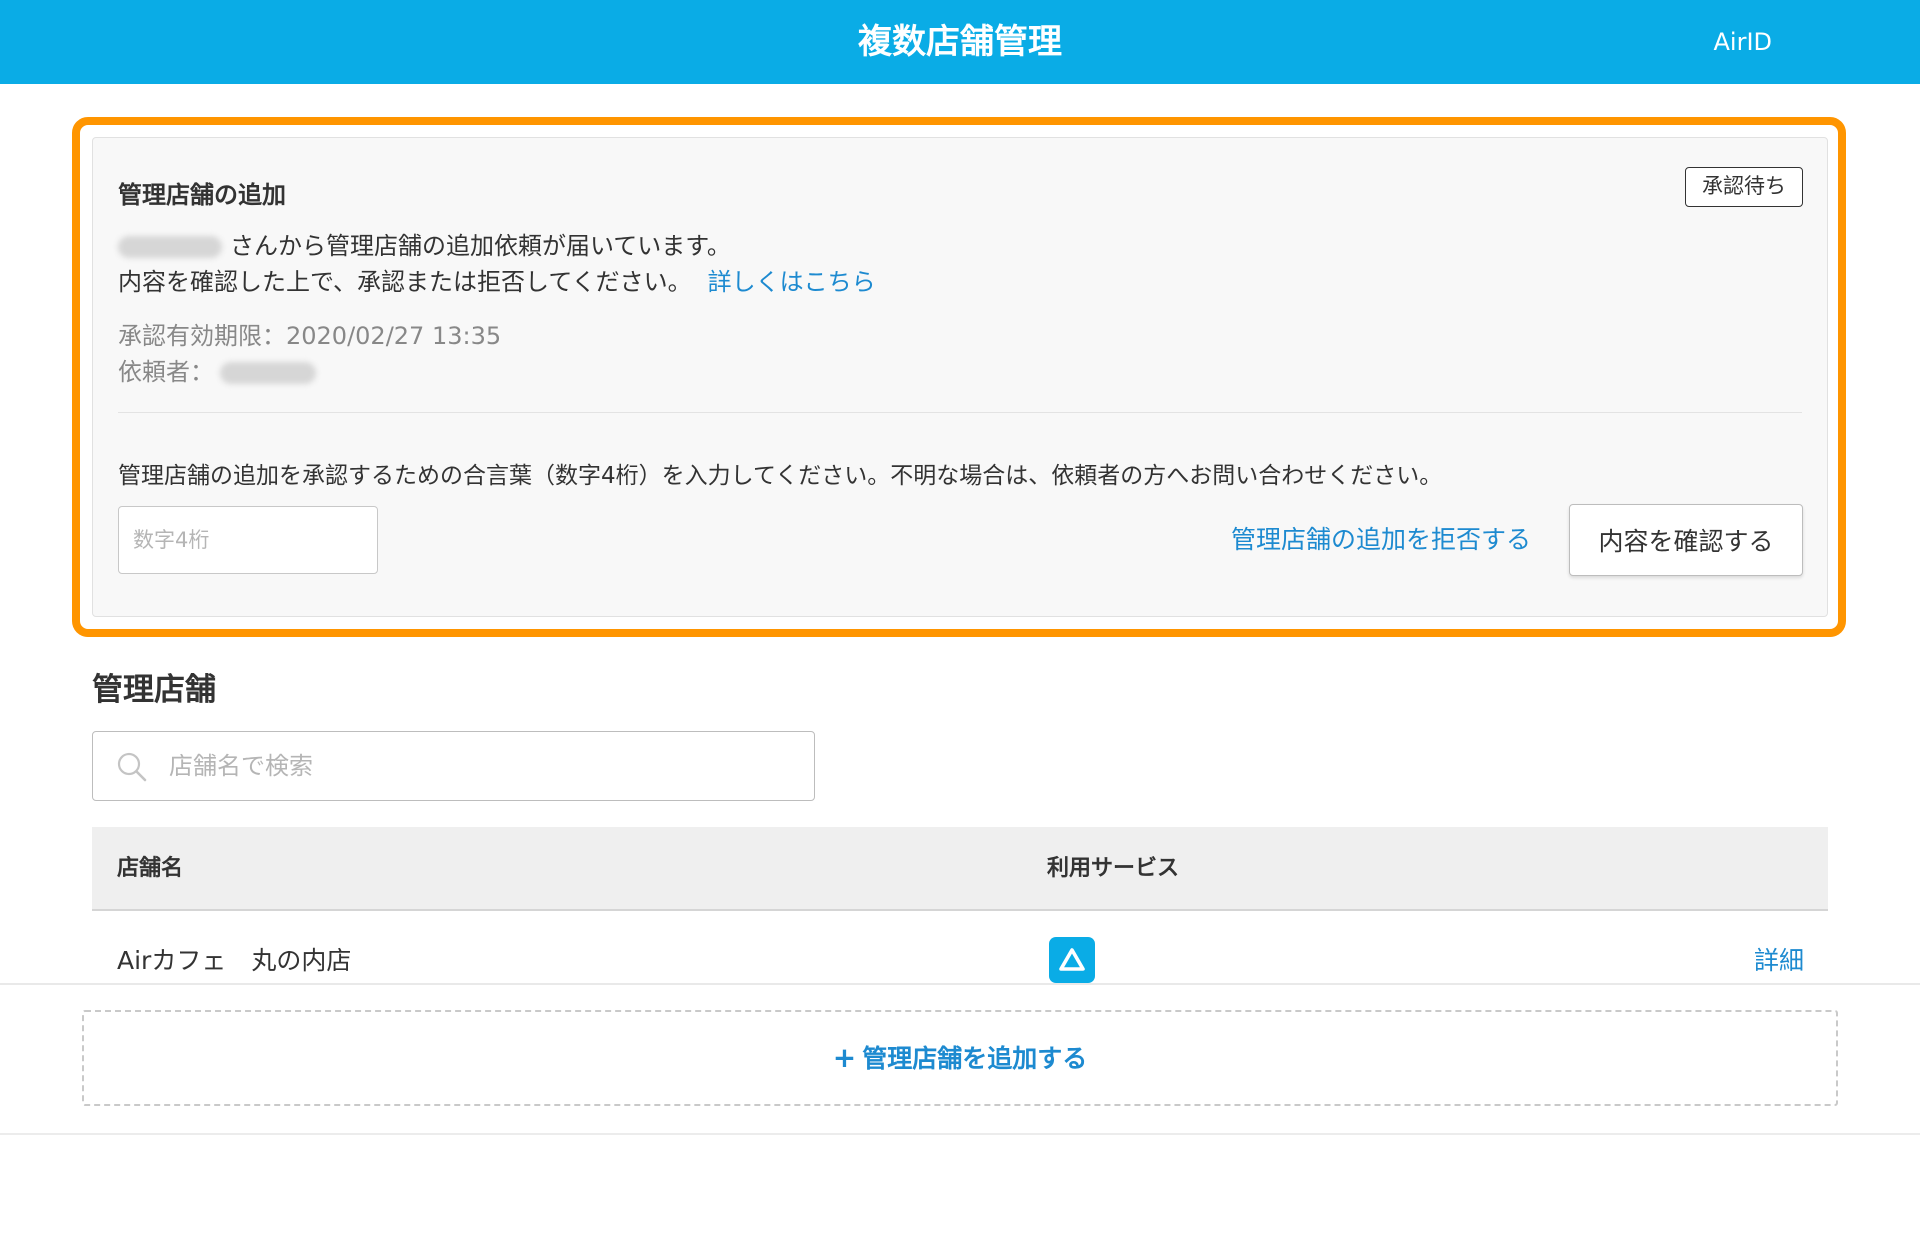 The width and height of the screenshot is (1920, 1245). What do you see at coordinates (394, 336) in the screenshot?
I see `expiry-value: 2020/02/27 13:35` at bounding box center [394, 336].